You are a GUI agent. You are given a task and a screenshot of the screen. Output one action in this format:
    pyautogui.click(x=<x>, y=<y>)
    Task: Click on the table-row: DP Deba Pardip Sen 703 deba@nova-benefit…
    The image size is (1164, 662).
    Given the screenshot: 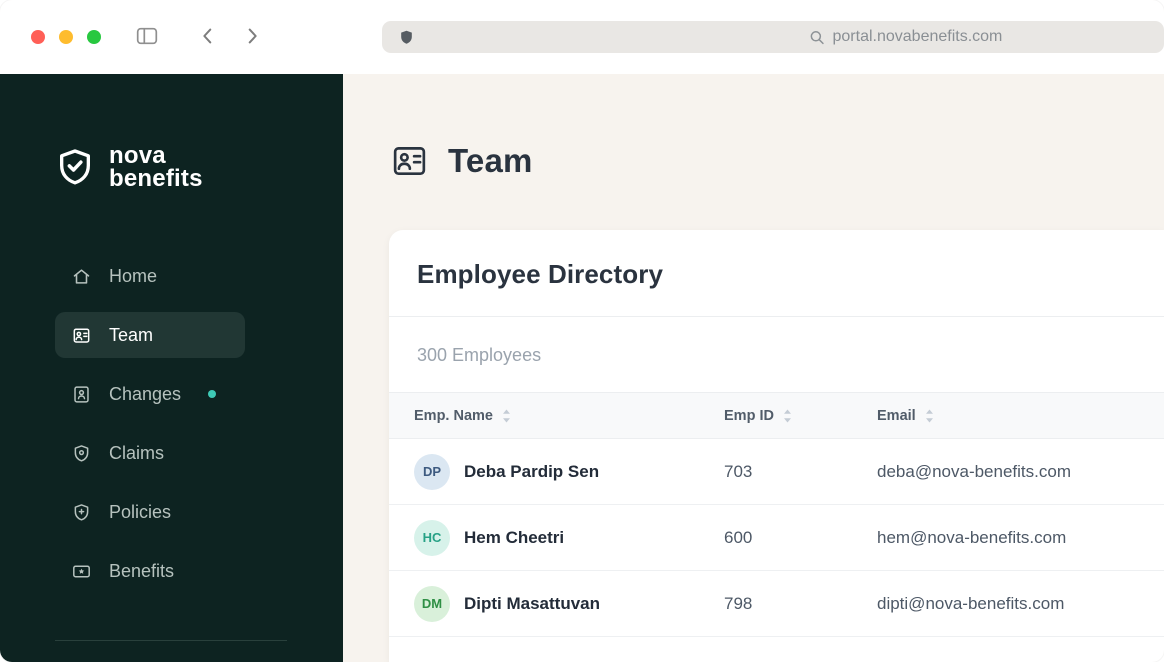 What is the action you would take?
    pyautogui.click(x=776, y=472)
    